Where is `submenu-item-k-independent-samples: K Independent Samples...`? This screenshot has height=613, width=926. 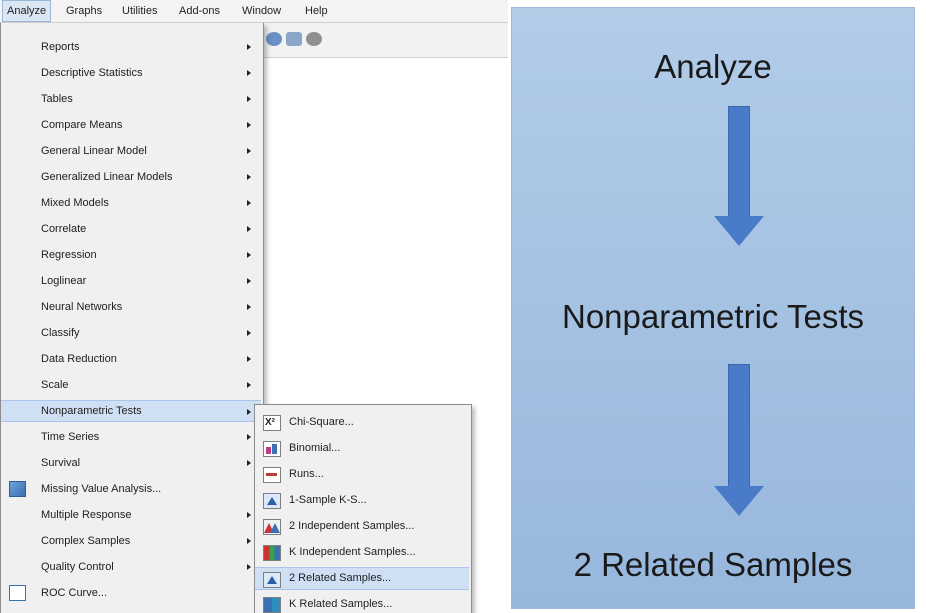 submenu-item-k-independent-samples: K Independent Samples... is located at coordinates (362, 552).